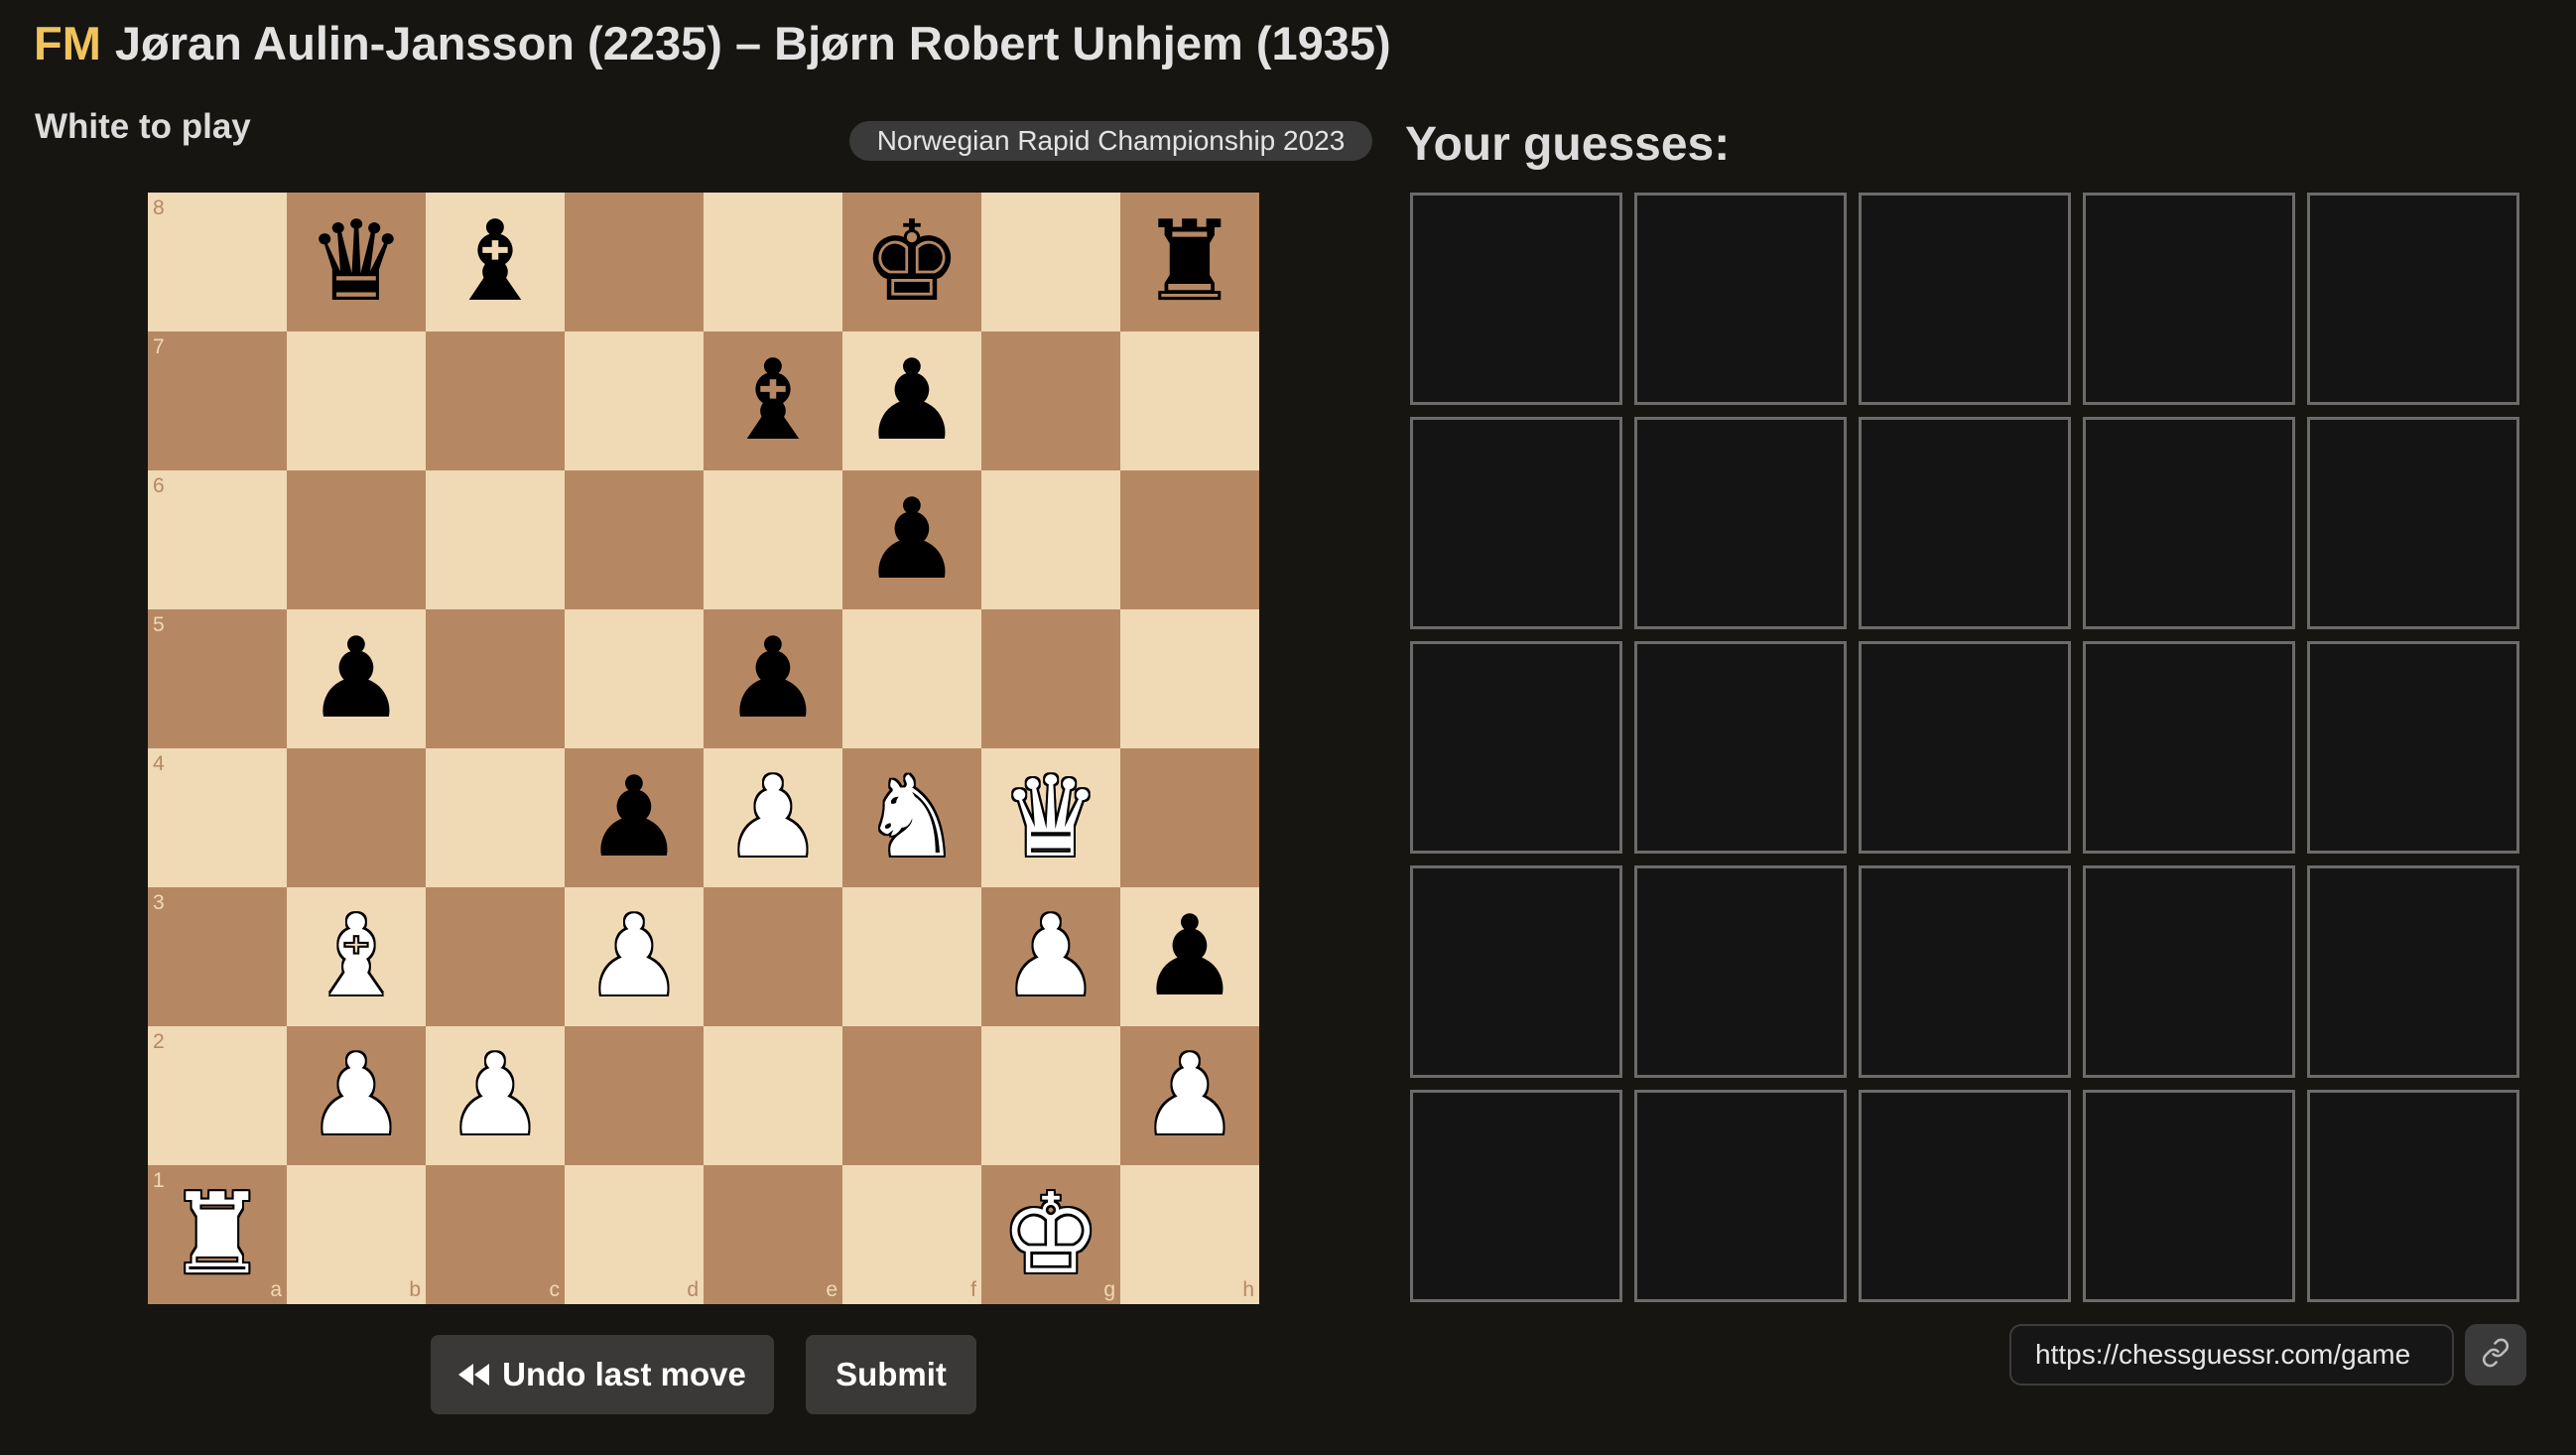  Describe the element at coordinates (496, 1234) in the screenshot. I see `square-c1: c` at that location.